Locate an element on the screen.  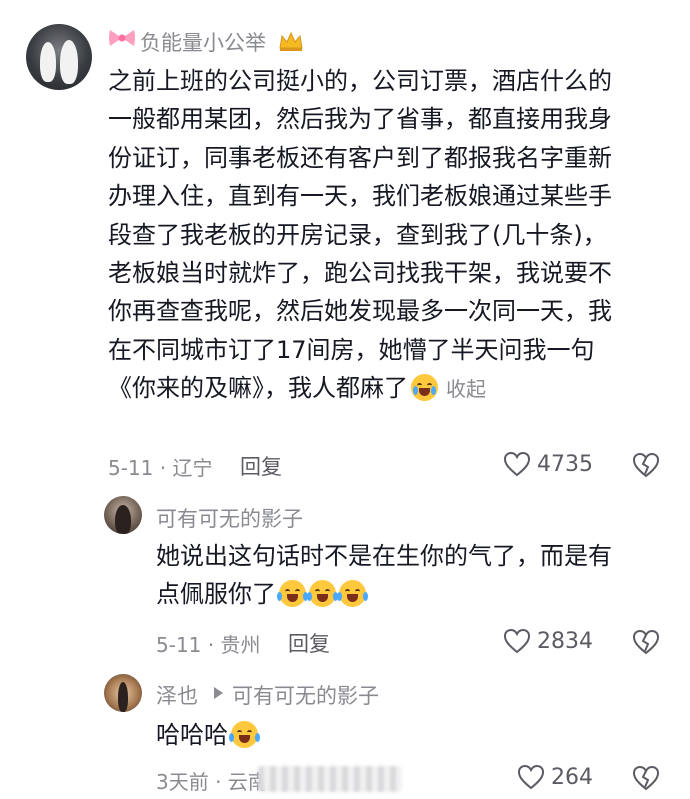
reply-meta: 3天前 · 云南 is located at coordinates (212, 782).